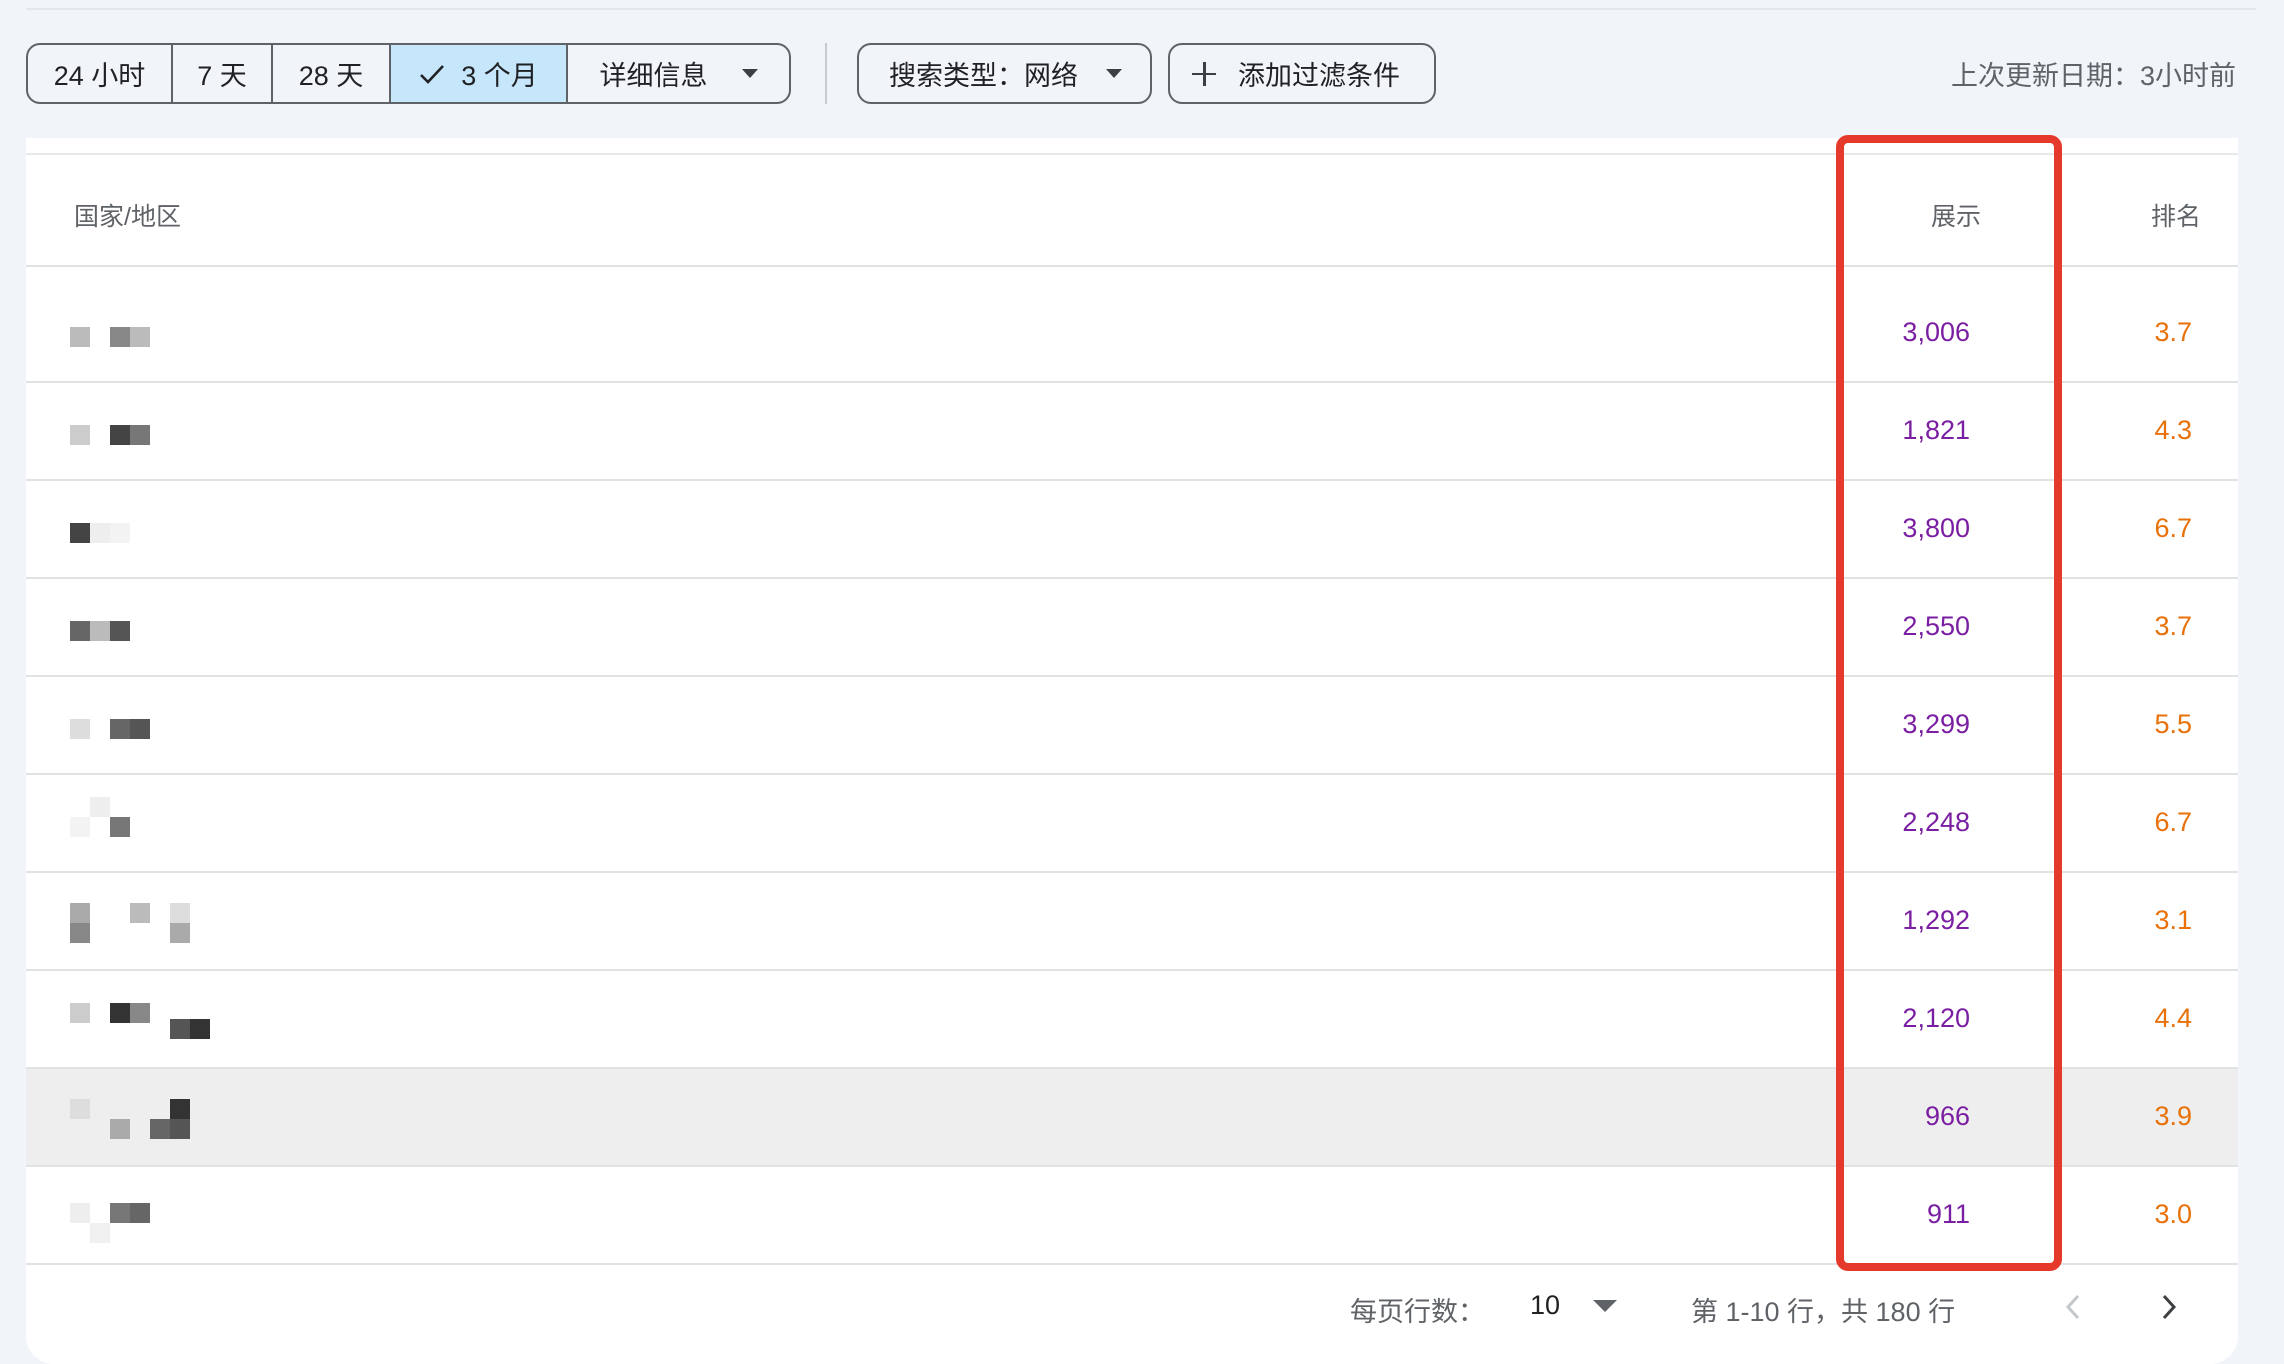 This screenshot has height=1364, width=2284. What do you see at coordinates (2176, 215) in the screenshot?
I see `column-header-rank: 排名` at bounding box center [2176, 215].